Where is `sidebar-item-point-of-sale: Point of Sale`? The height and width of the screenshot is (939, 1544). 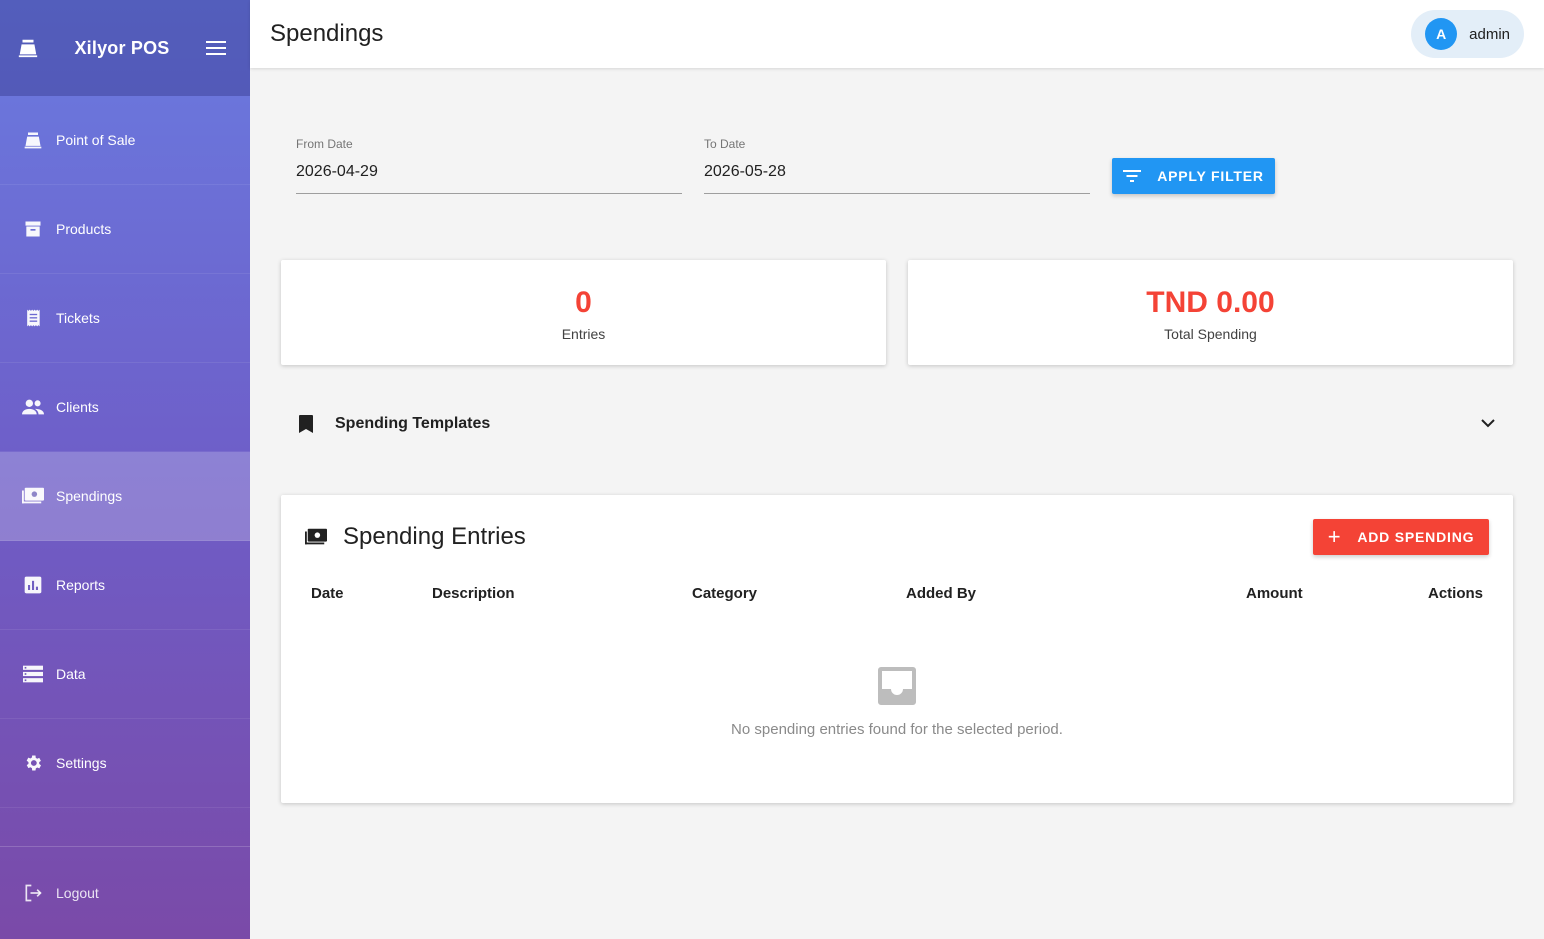
sidebar-item-point-of-sale: Point of Sale is located at coordinates (125, 140).